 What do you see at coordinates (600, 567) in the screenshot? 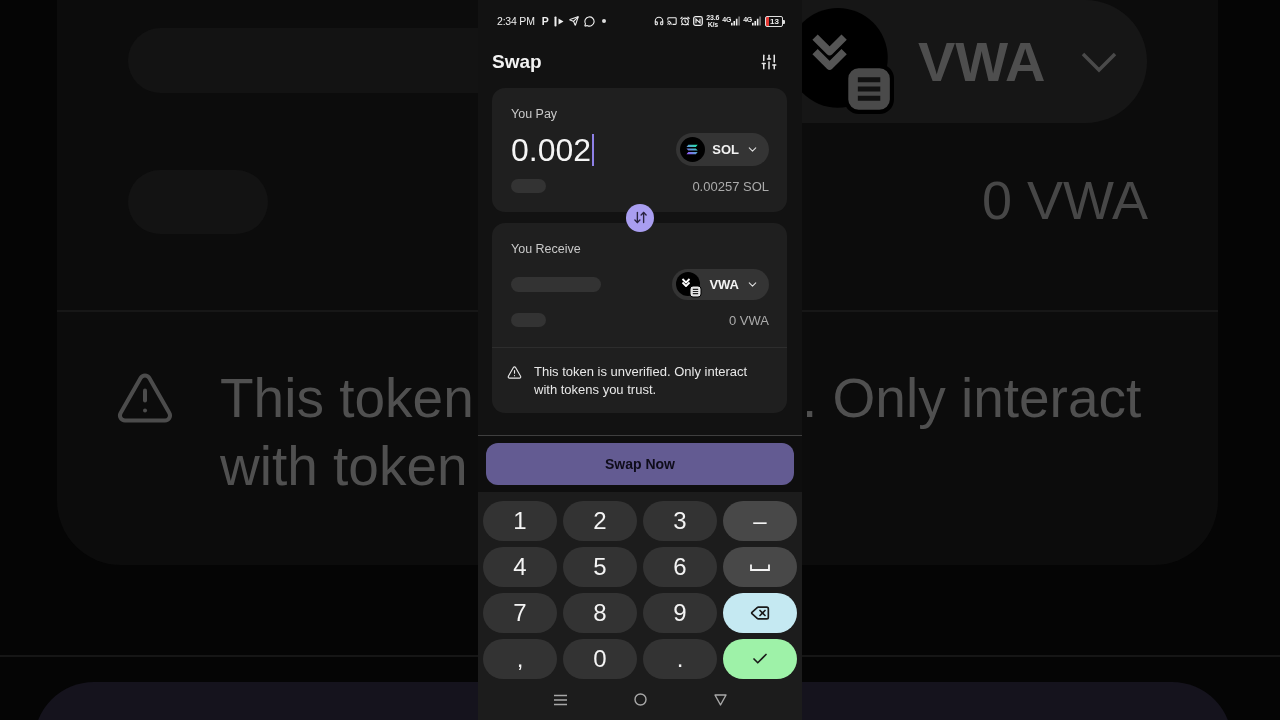
I see `digit-key: 5` at bounding box center [600, 567].